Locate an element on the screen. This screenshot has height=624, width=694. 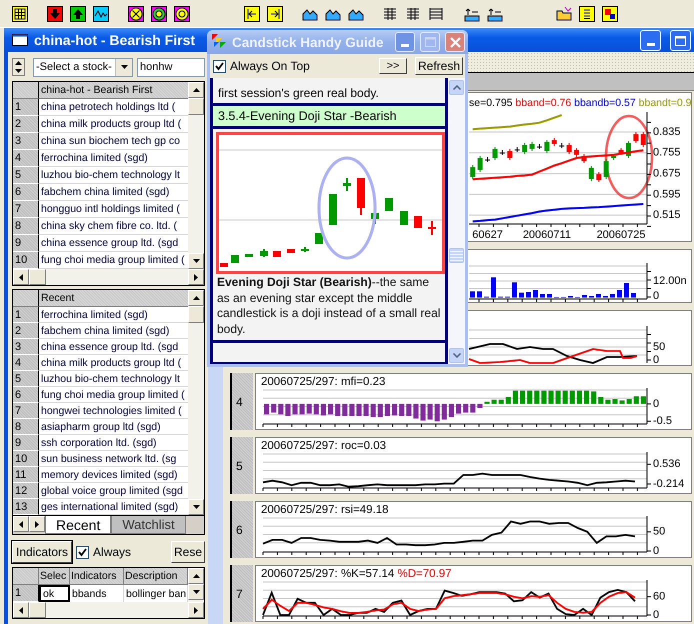
indicator-title: 20060725/297: %K=57.14 %D=70.97 is located at coordinates (356, 574).